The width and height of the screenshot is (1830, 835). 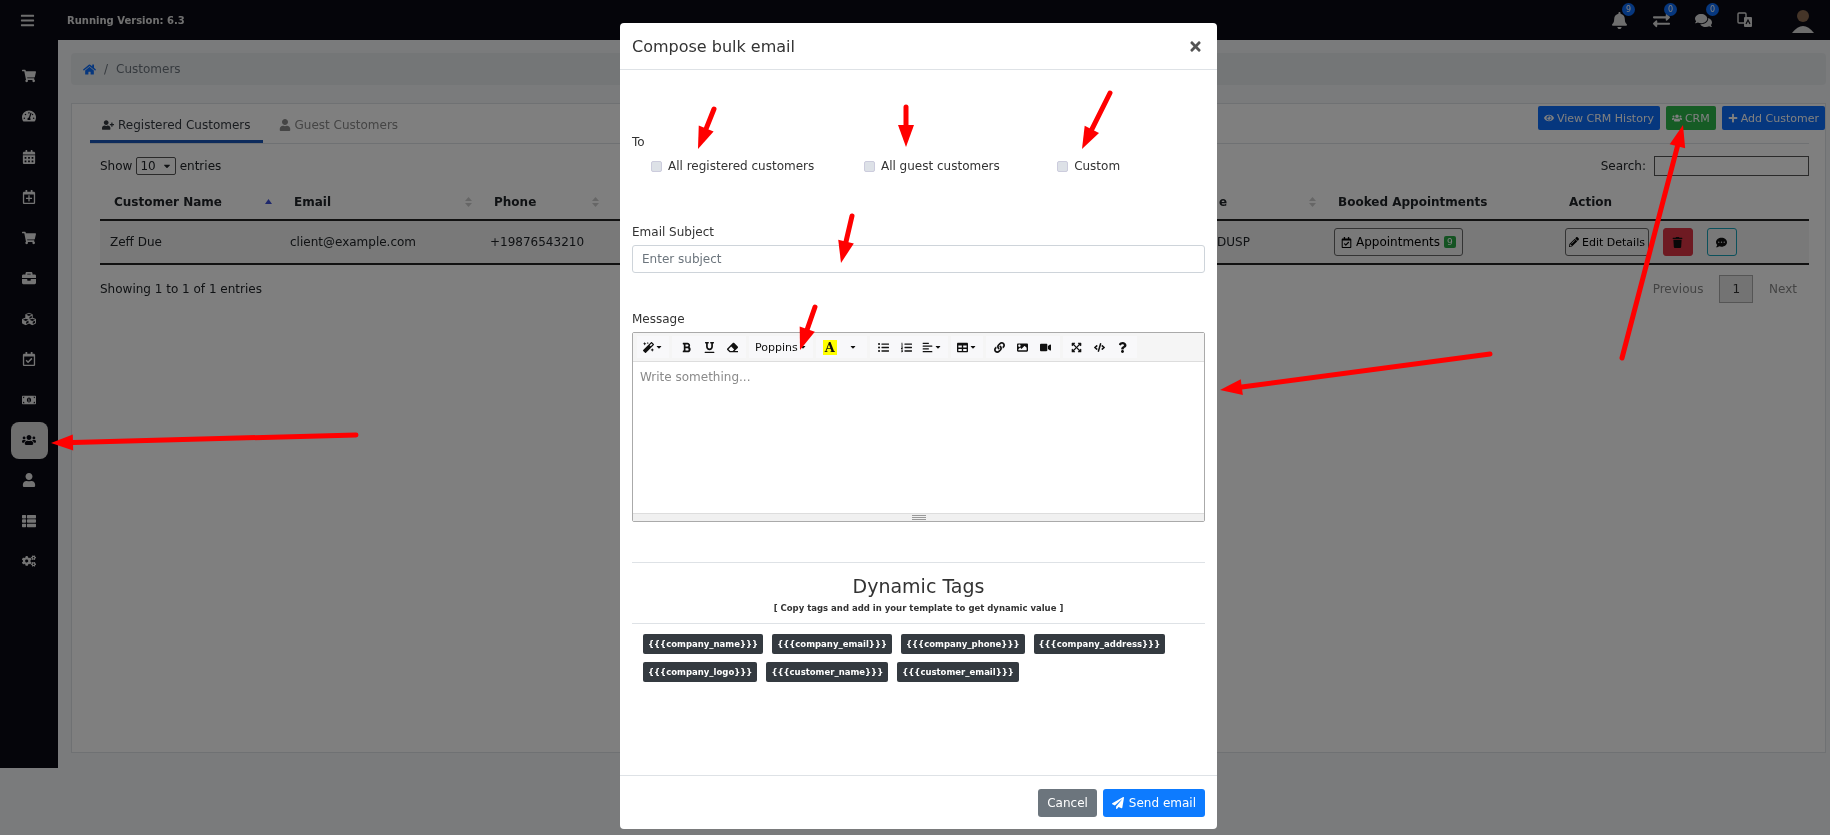 What do you see at coordinates (918, 259) in the screenshot?
I see `subject-field: Enter subject` at bounding box center [918, 259].